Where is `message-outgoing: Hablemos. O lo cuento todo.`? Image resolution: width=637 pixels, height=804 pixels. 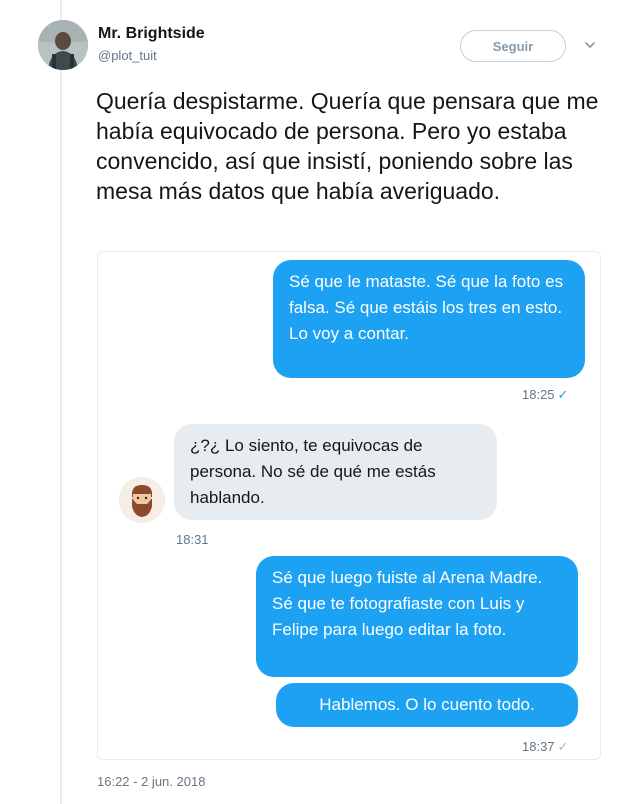 message-outgoing: Hablemos. O lo cuento todo. is located at coordinates (427, 705).